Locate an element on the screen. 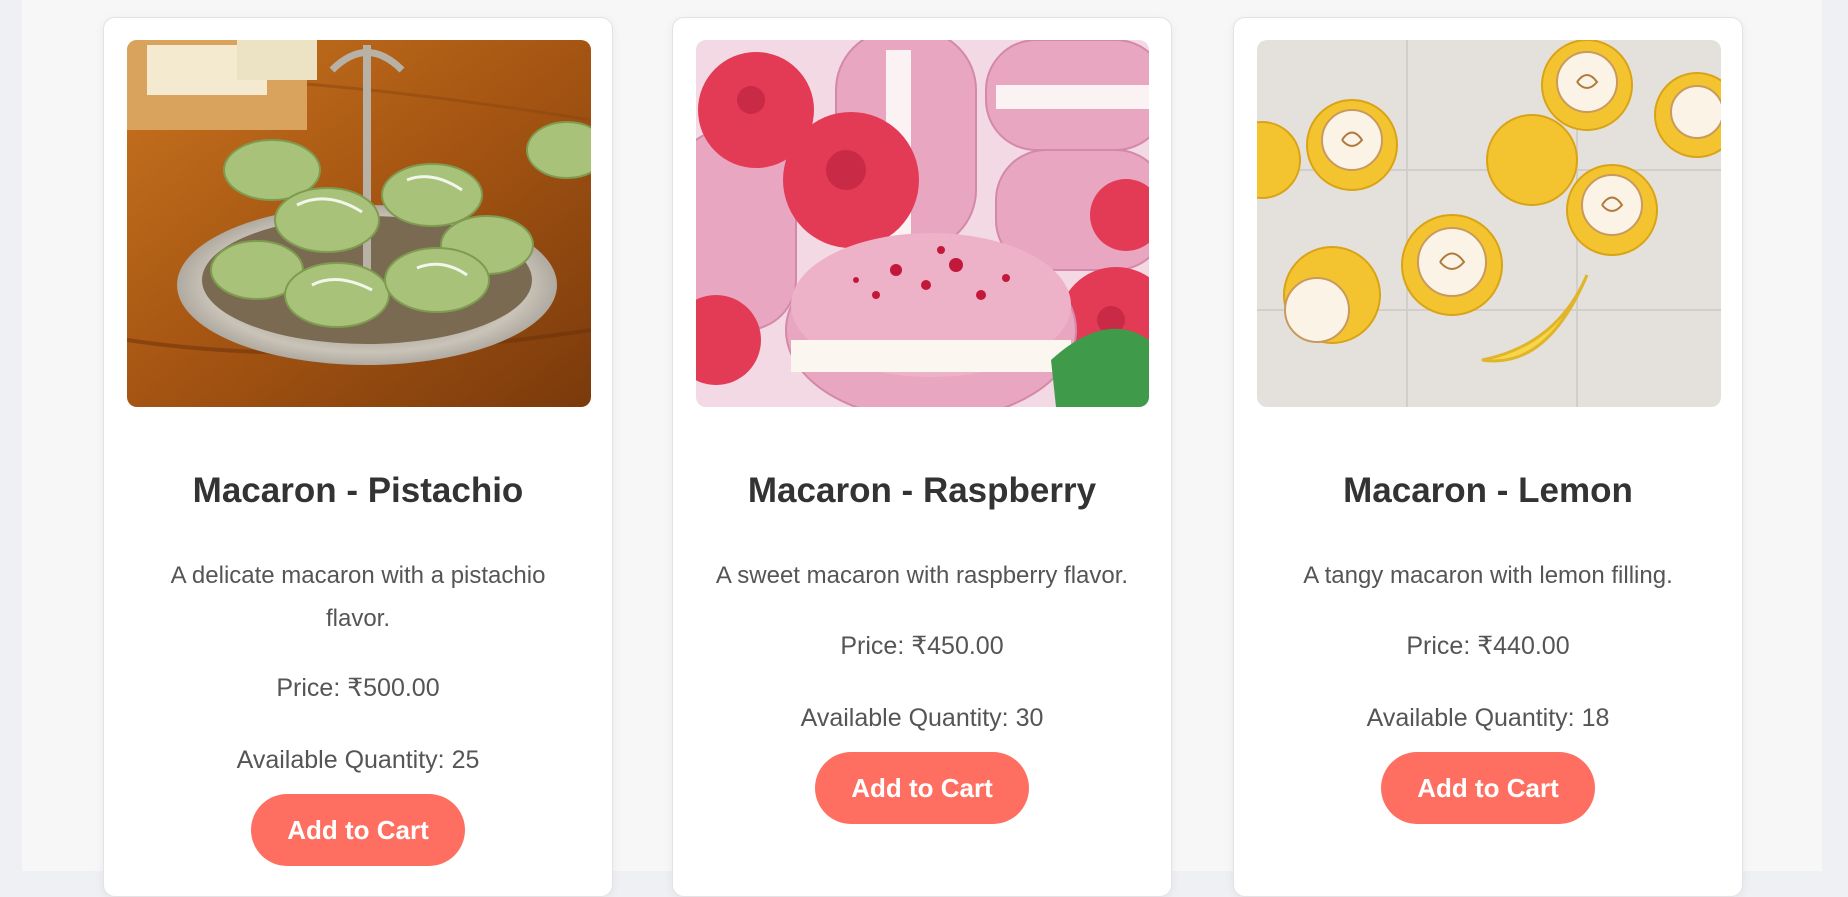  product-name: Macaron - Lemon is located at coordinates (1488, 490).